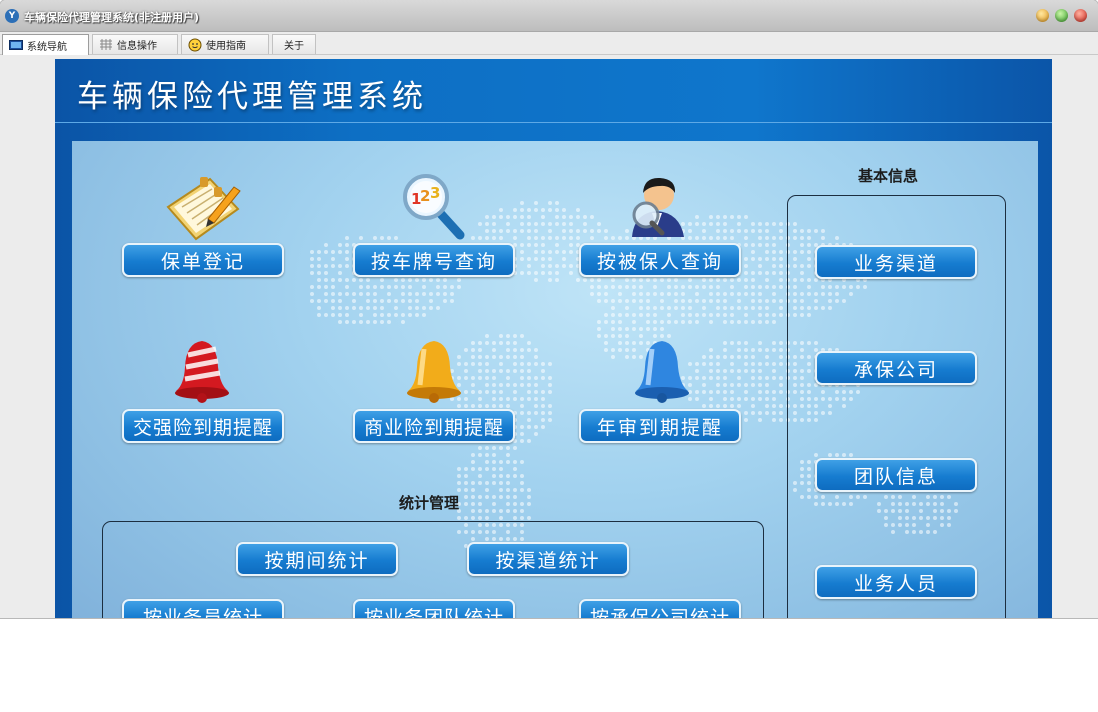  What do you see at coordinates (425, 196) in the screenshot?
I see `svg-text: 2` at bounding box center [425, 196].